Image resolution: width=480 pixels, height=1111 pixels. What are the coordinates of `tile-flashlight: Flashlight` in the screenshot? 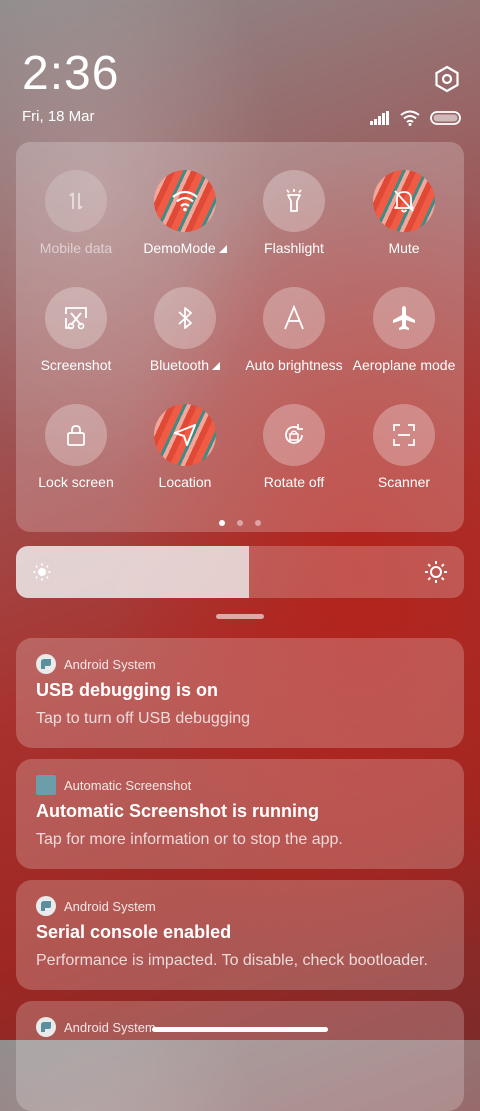 It's located at (294, 213).